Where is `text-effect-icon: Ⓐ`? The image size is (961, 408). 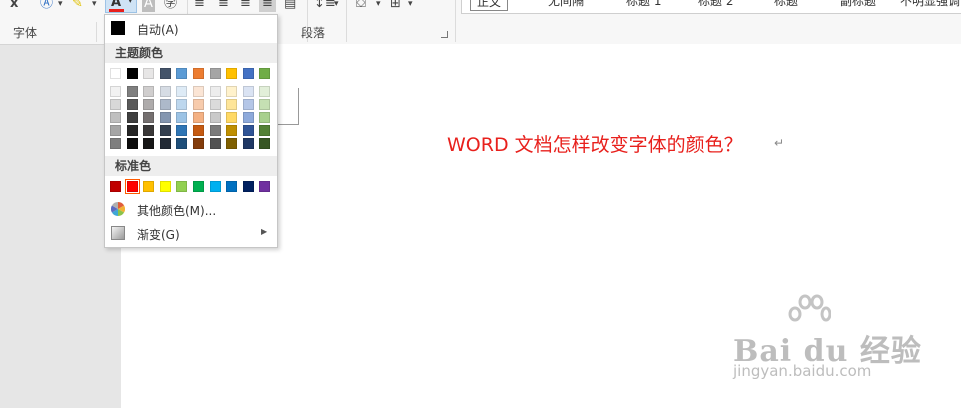
text-effect-icon: Ⓐ is located at coordinates (46, 6).